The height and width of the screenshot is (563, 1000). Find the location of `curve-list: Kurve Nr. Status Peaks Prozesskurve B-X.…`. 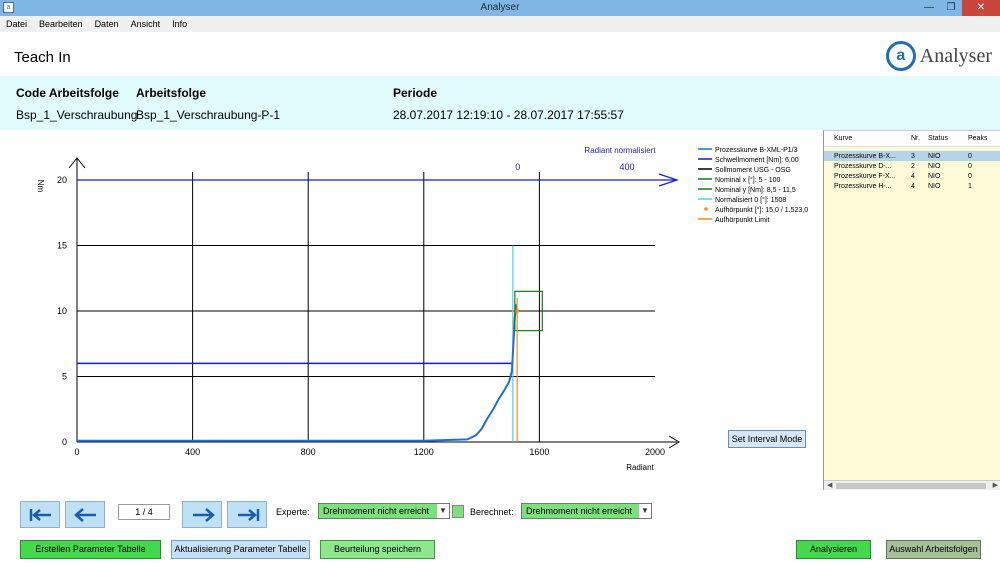

curve-list: Kurve Nr. Status Peaks Prozesskurve B-X.… is located at coordinates (911, 310).